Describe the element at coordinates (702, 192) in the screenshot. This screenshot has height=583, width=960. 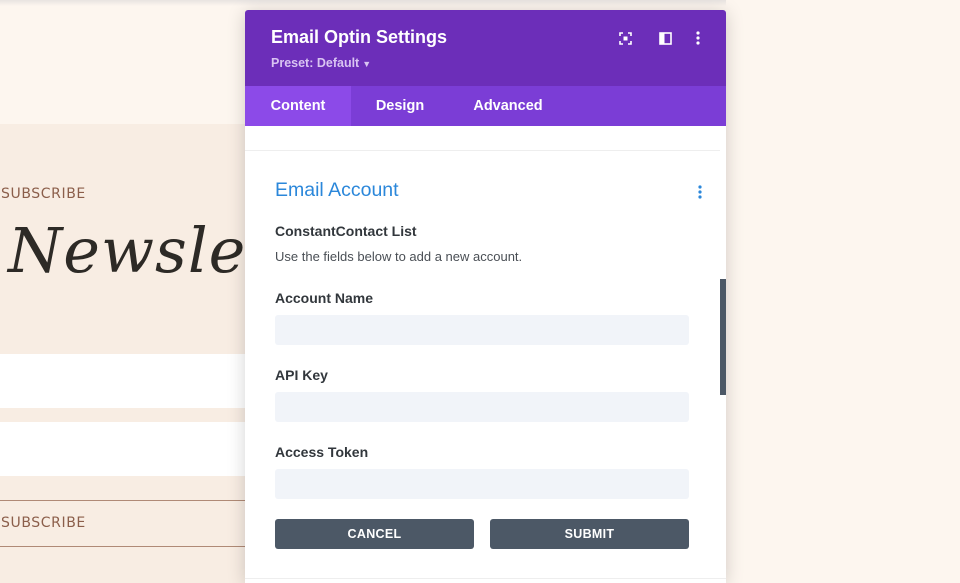
I see `section-more-icon` at that location.